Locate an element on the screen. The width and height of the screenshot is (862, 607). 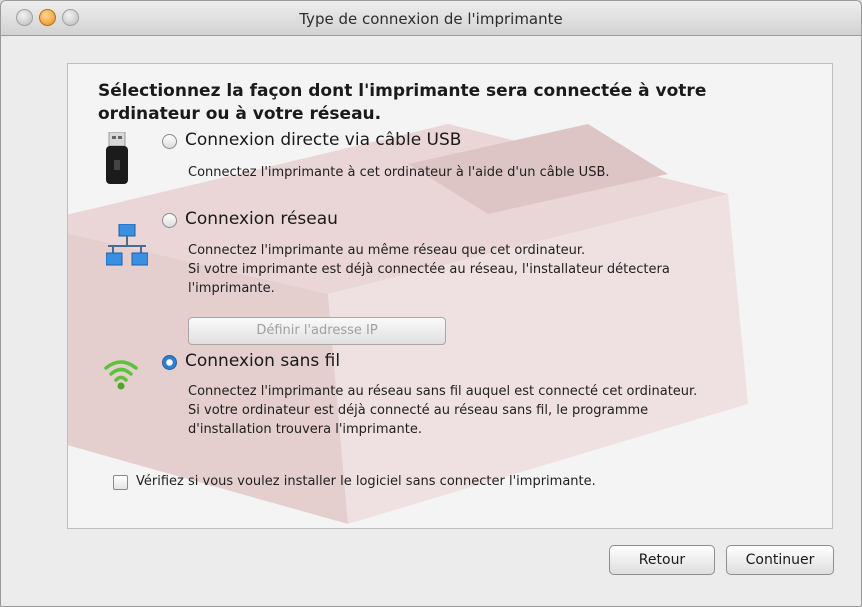
radio-usb-connection is located at coordinates (169, 141).